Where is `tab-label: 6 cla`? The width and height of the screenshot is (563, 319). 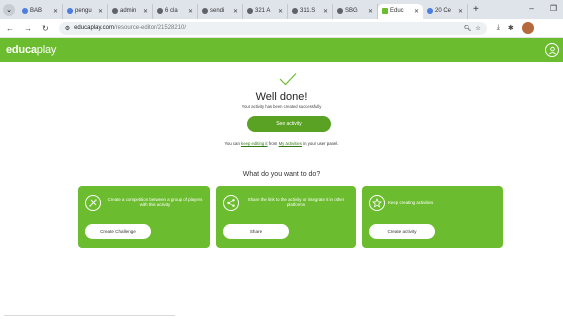
tab-label: 6 cla is located at coordinates (171, 11).